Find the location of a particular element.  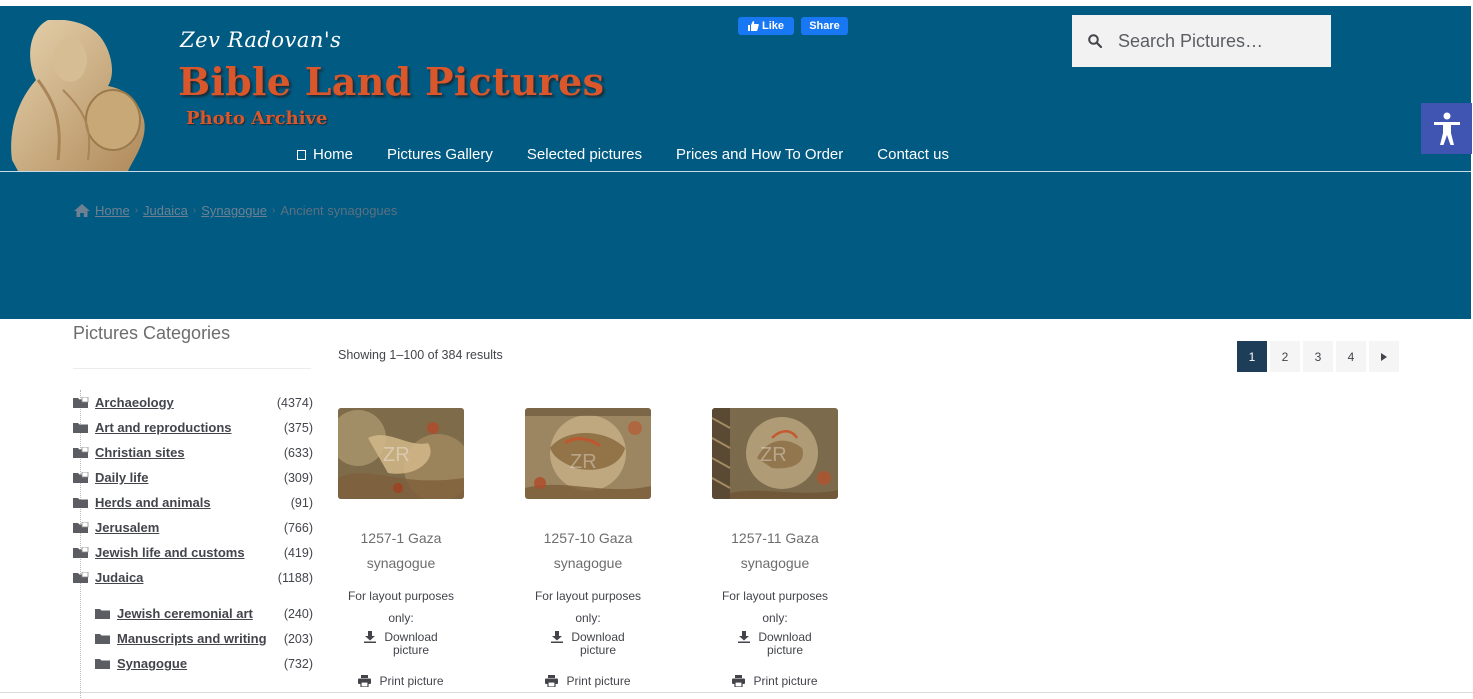

nav-item-prices: Prices and How To Order is located at coordinates (759, 154).